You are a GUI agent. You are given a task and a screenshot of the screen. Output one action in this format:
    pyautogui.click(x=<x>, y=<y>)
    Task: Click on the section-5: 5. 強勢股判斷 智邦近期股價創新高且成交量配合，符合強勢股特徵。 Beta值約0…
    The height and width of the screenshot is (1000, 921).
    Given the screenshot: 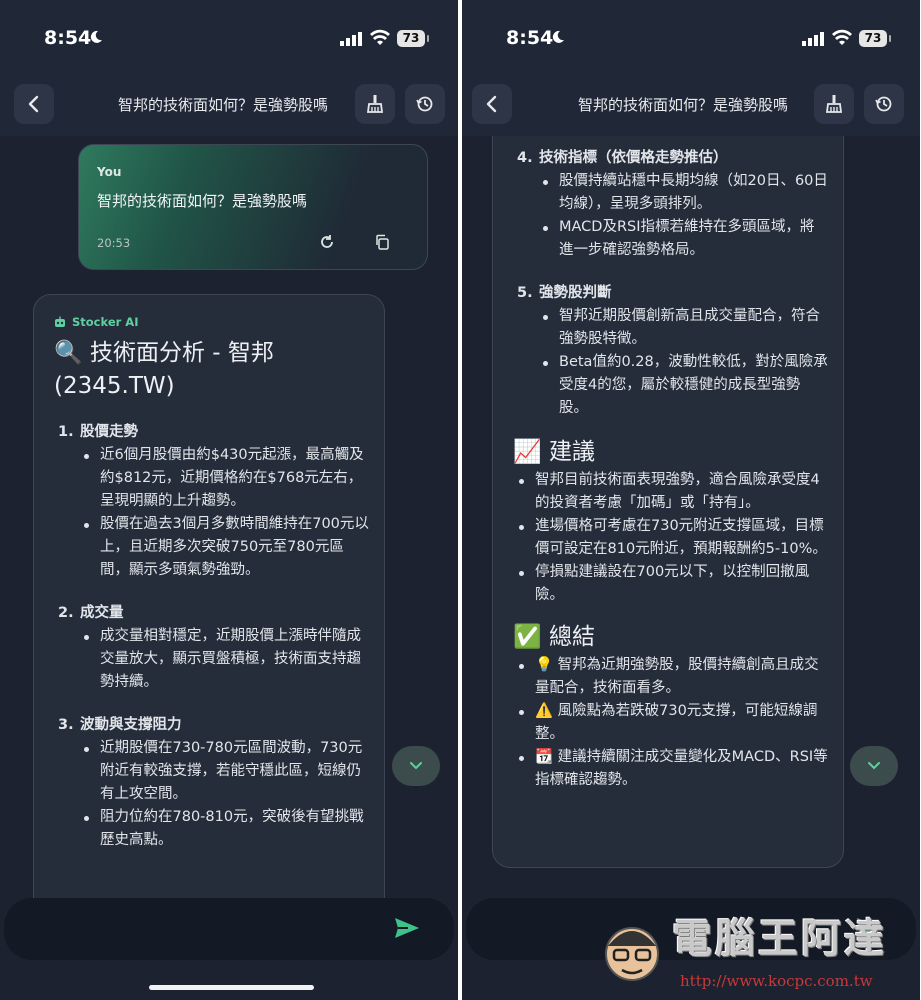 What is the action you would take?
    pyautogui.click(x=671, y=351)
    